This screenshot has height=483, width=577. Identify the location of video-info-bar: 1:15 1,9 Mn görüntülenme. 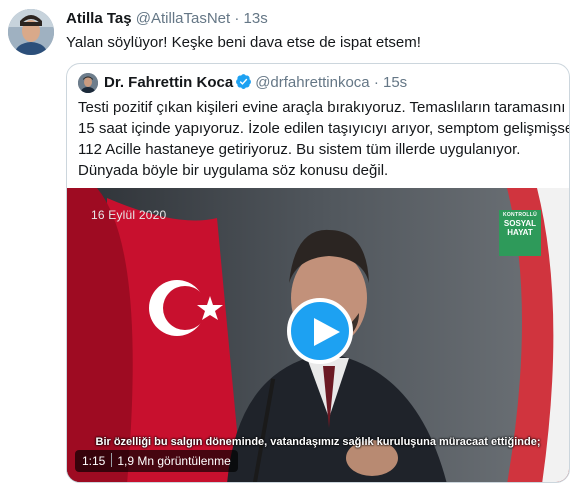
(156, 461).